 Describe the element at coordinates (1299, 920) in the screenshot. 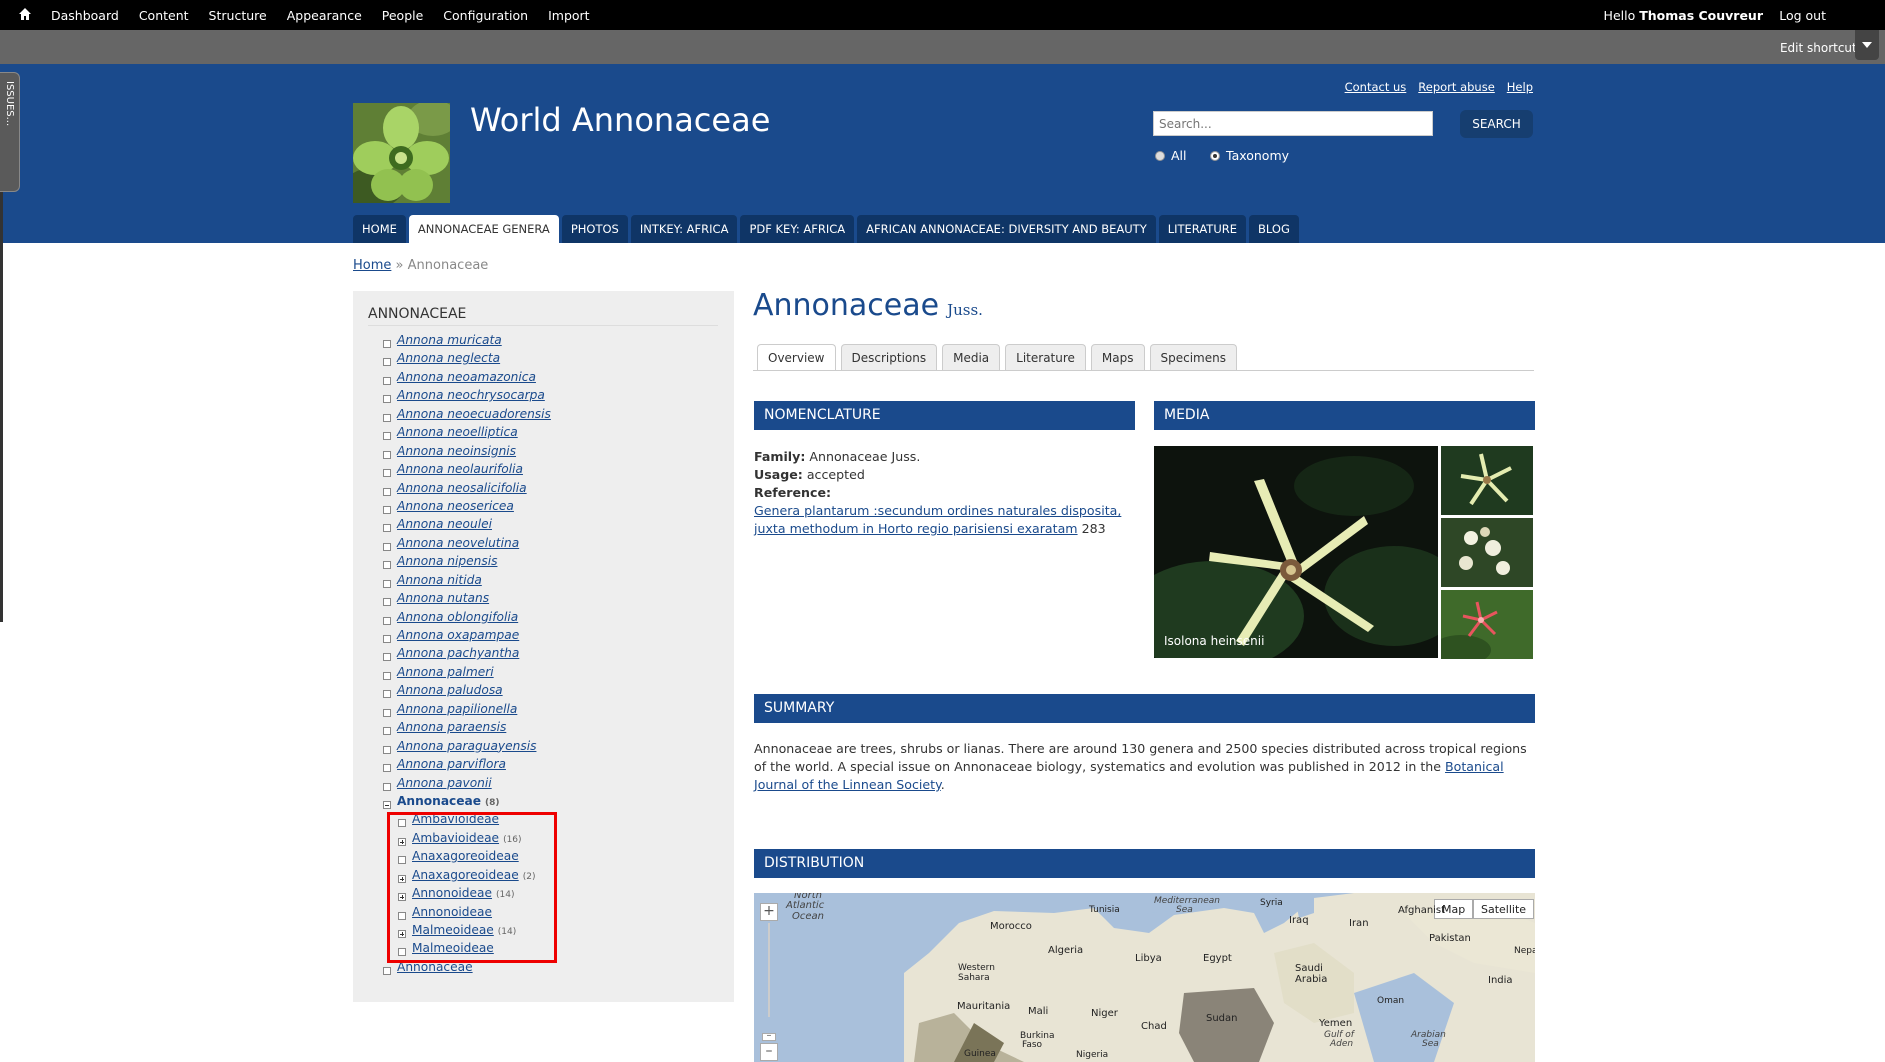

I see `map-label: Iraq` at that location.